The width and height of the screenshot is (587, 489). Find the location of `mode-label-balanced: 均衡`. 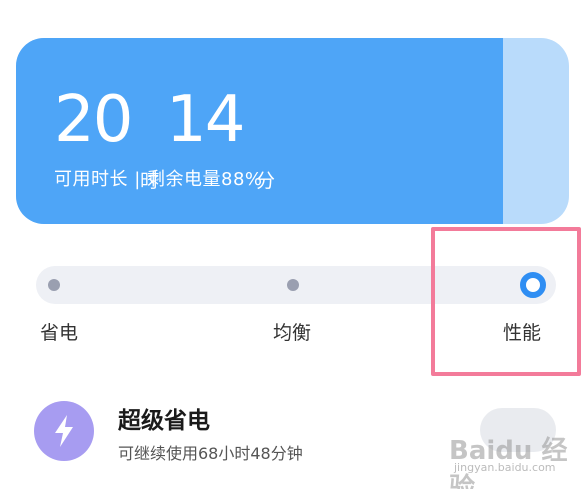

mode-label-balanced: 均衡 is located at coordinates (292, 331).